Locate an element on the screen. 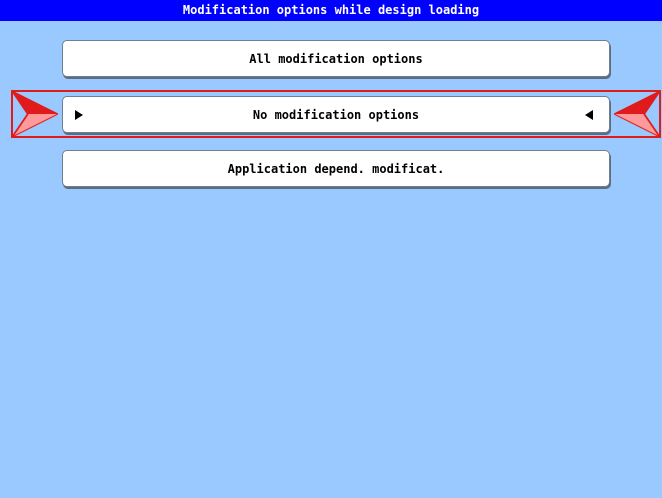  arrow-left-icon is located at coordinates (589, 114).